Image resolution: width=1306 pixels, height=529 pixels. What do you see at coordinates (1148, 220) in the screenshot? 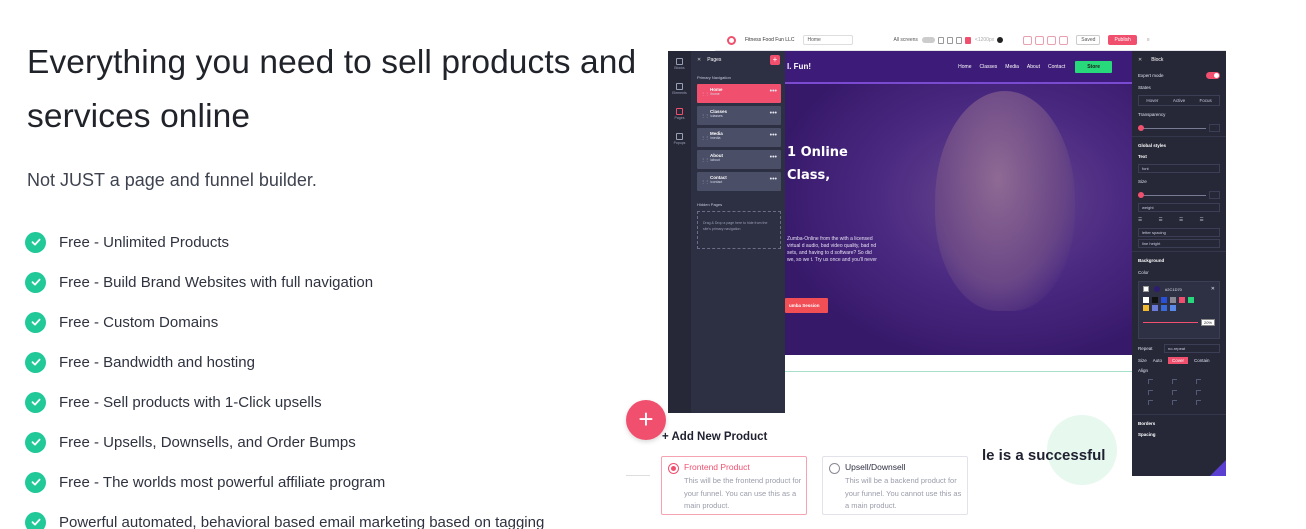
I see `align-left-icon: ☰` at bounding box center [1148, 220].